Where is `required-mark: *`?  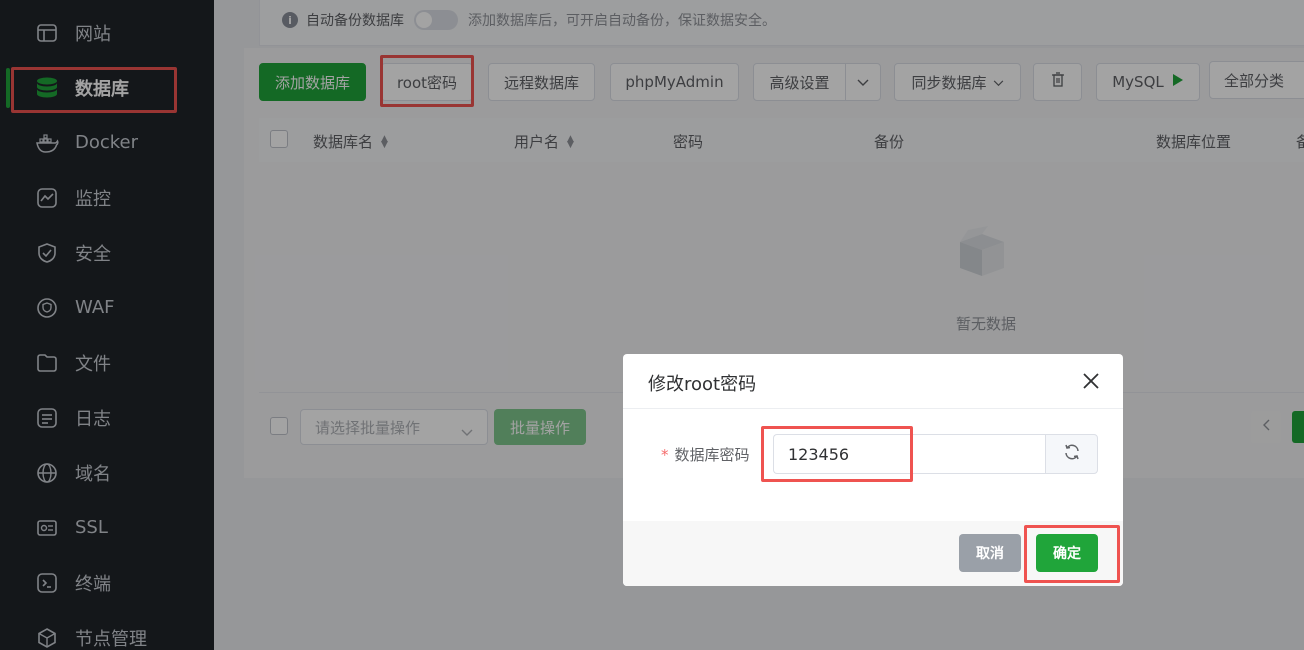 required-mark: * is located at coordinates (665, 455).